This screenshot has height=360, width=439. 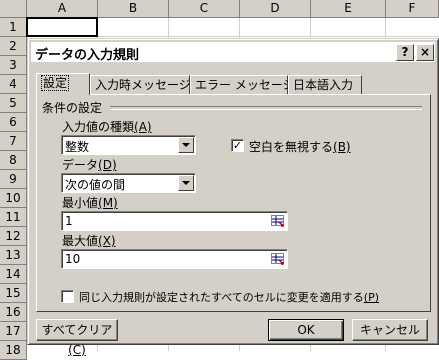 I want to click on maximum-input: 10, so click(x=174, y=259).